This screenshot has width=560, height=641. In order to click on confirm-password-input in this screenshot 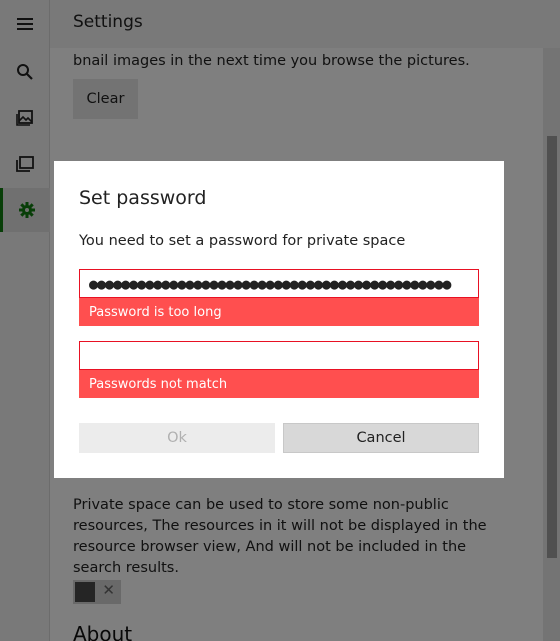, I will do `click(279, 355)`.